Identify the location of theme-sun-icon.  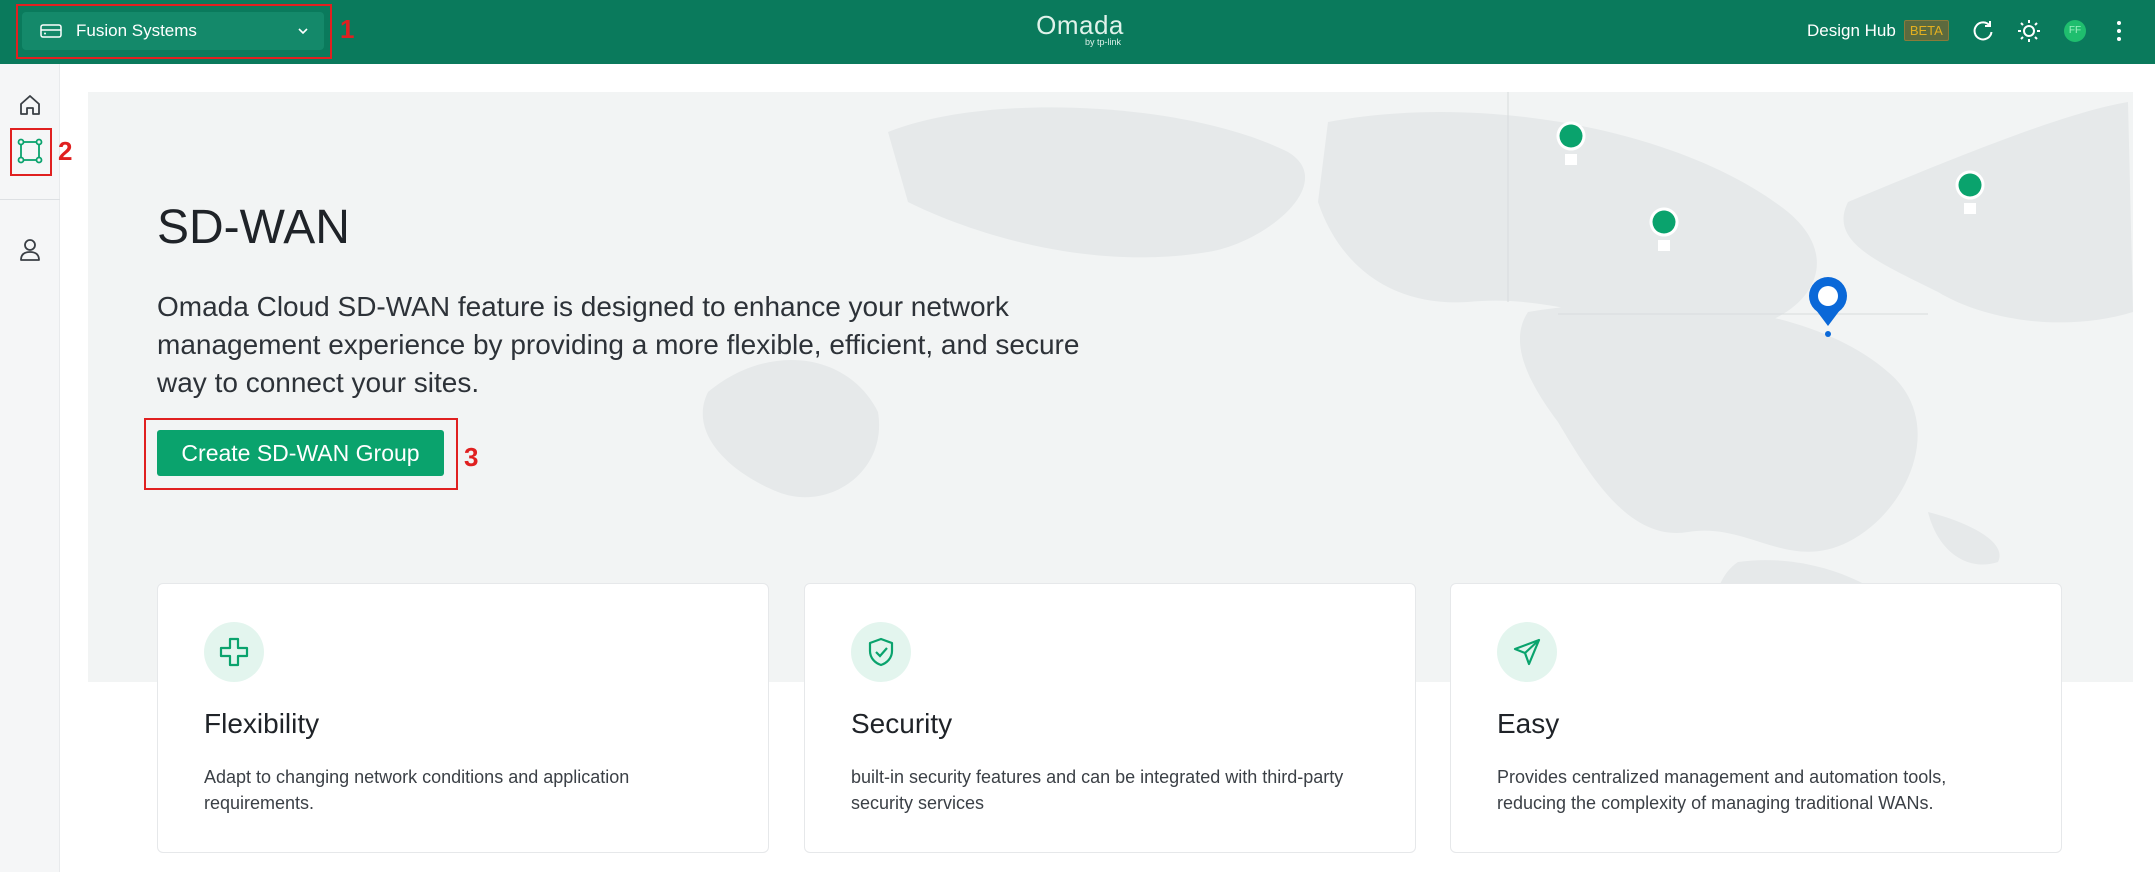
(2029, 31).